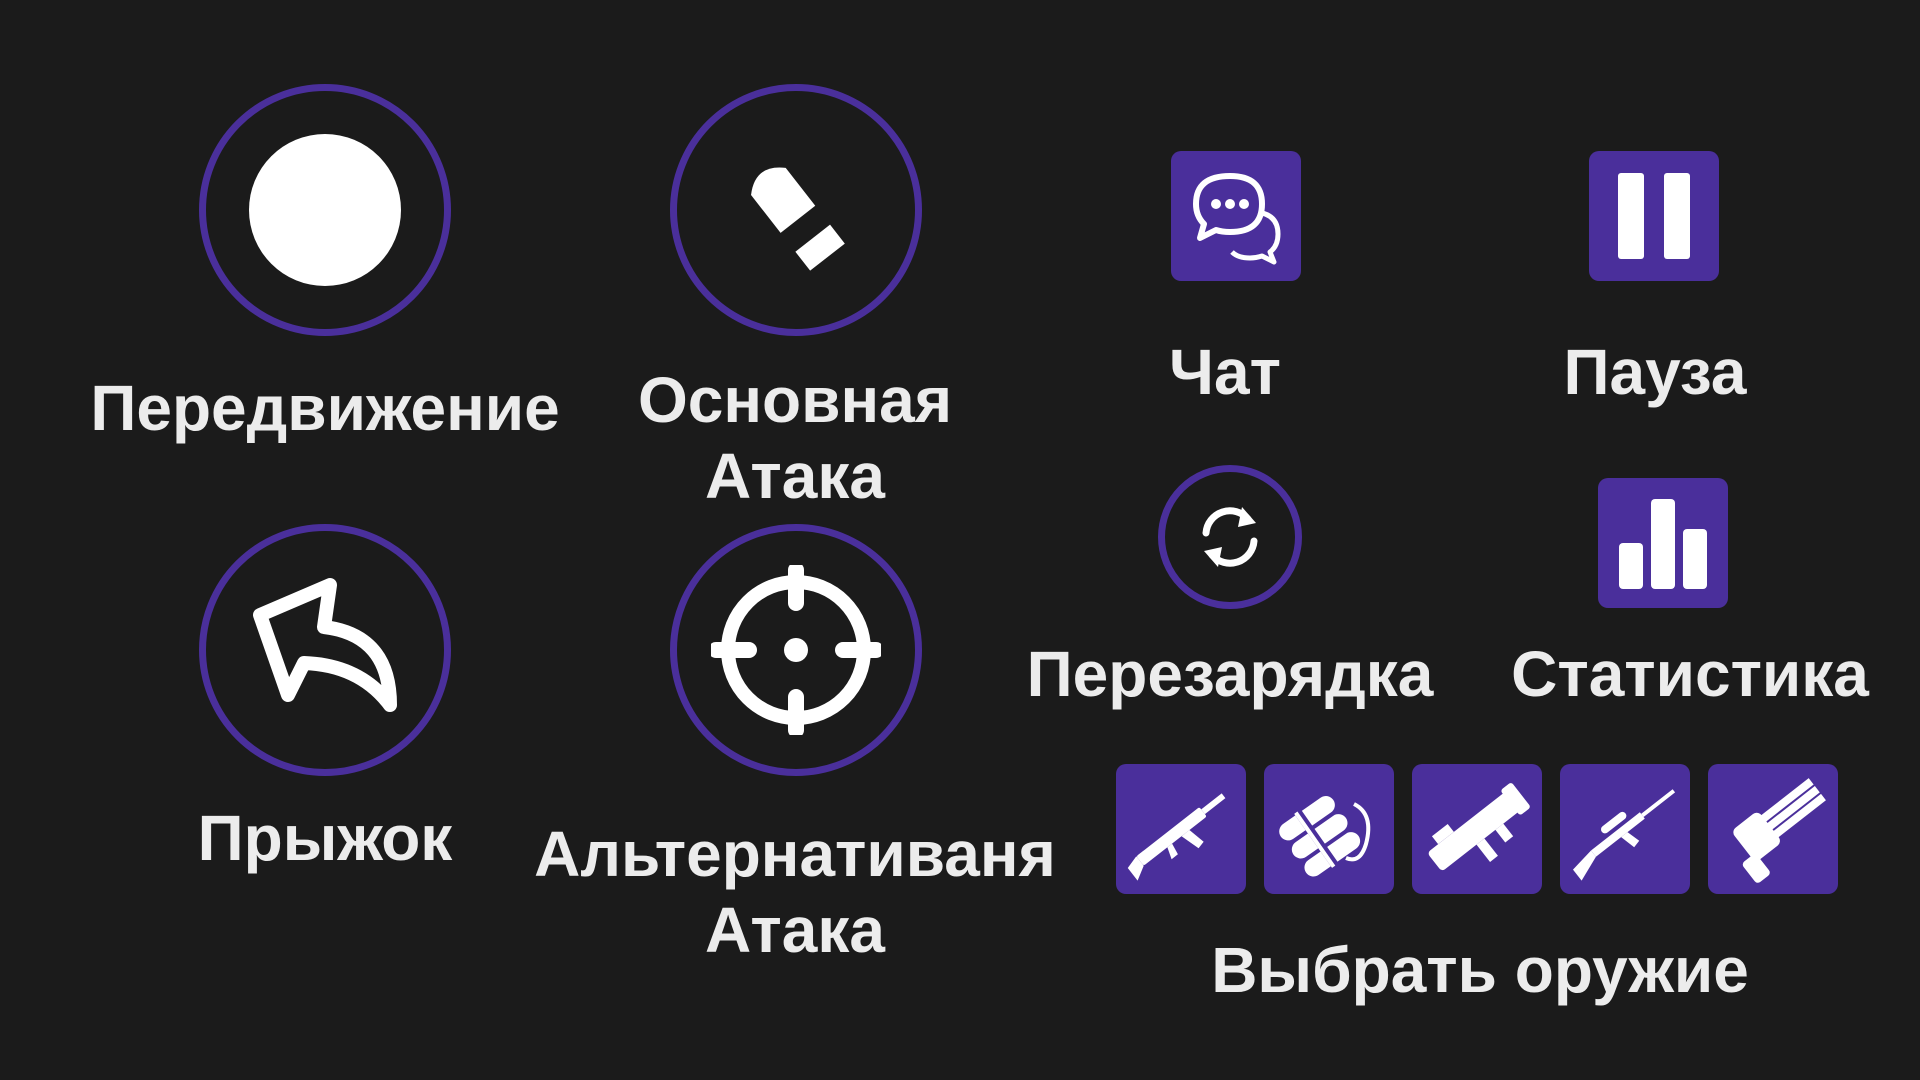  What do you see at coordinates (1237, 219) in the screenshot?
I see `chat-icon` at bounding box center [1237, 219].